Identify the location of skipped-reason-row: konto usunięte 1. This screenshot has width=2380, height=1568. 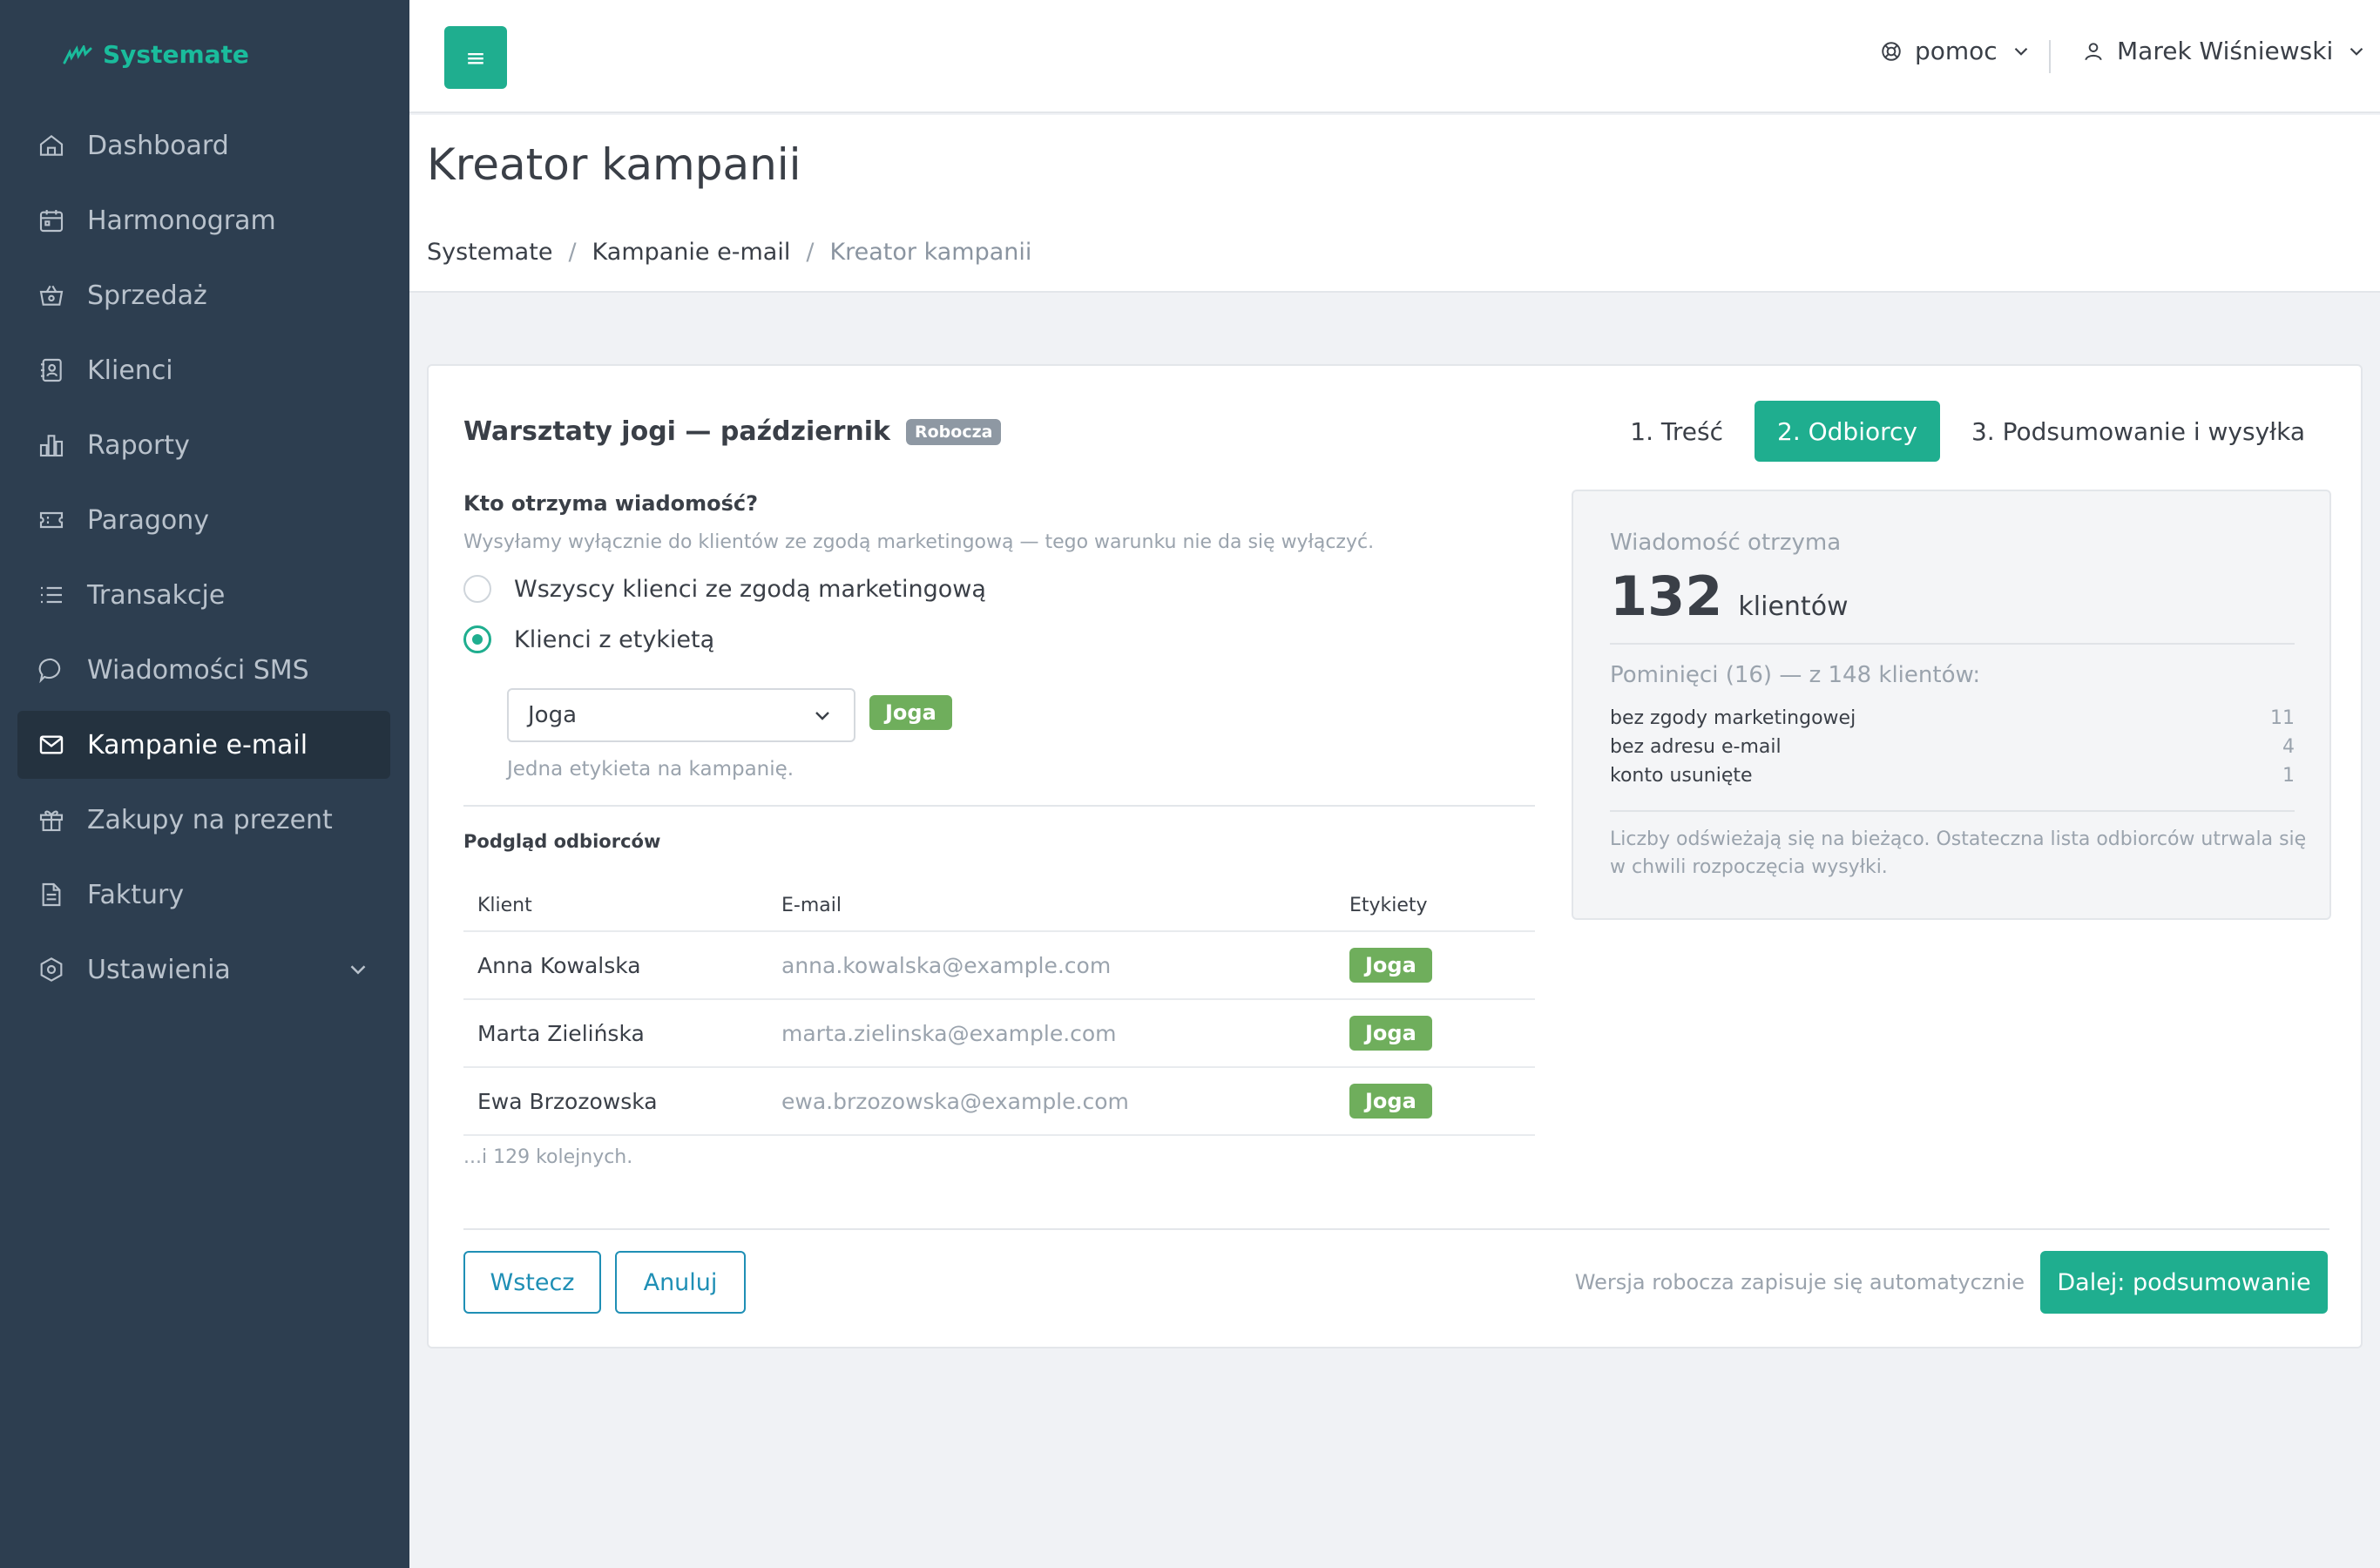
(1952, 775).